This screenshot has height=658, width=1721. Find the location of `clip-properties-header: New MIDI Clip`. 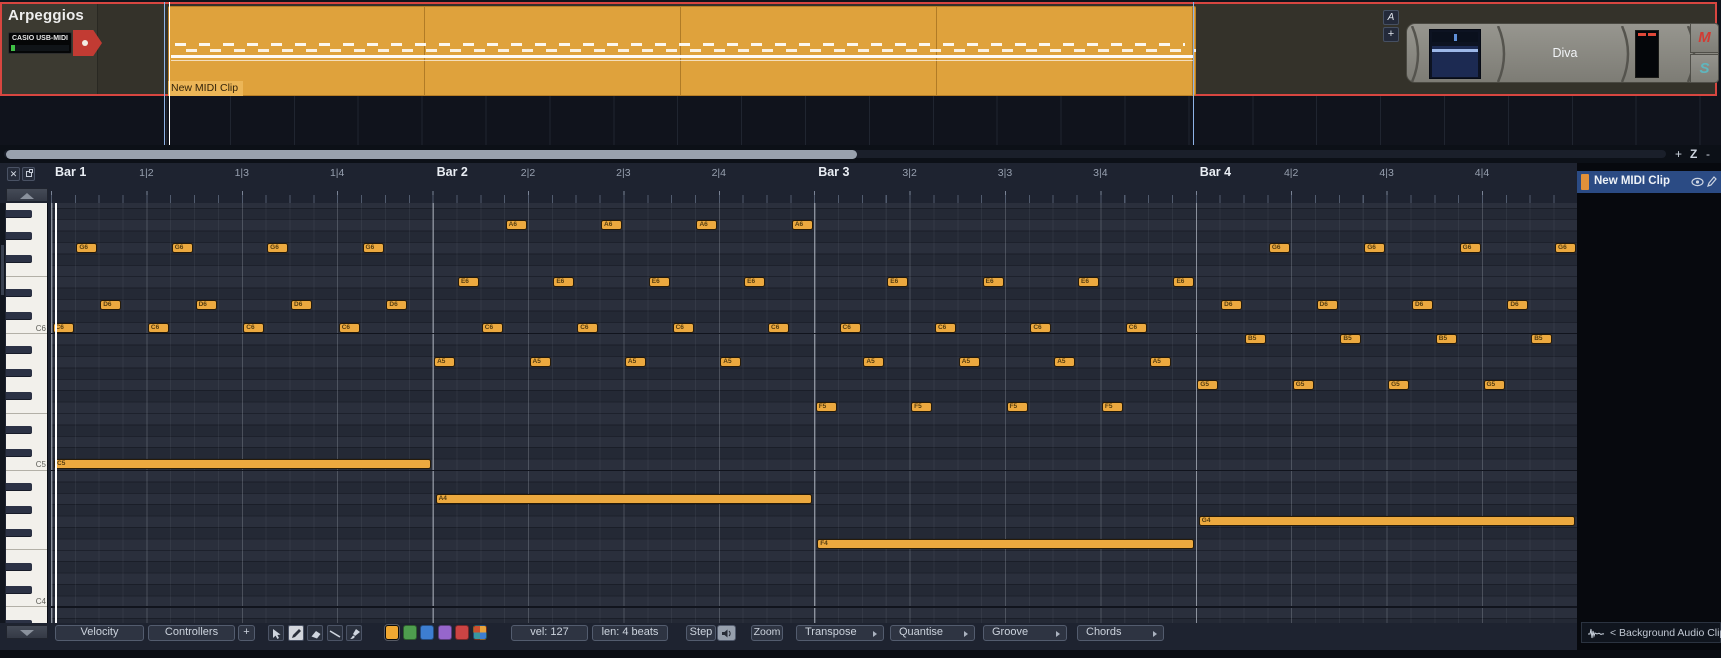

clip-properties-header: New MIDI Clip is located at coordinates (1649, 182).